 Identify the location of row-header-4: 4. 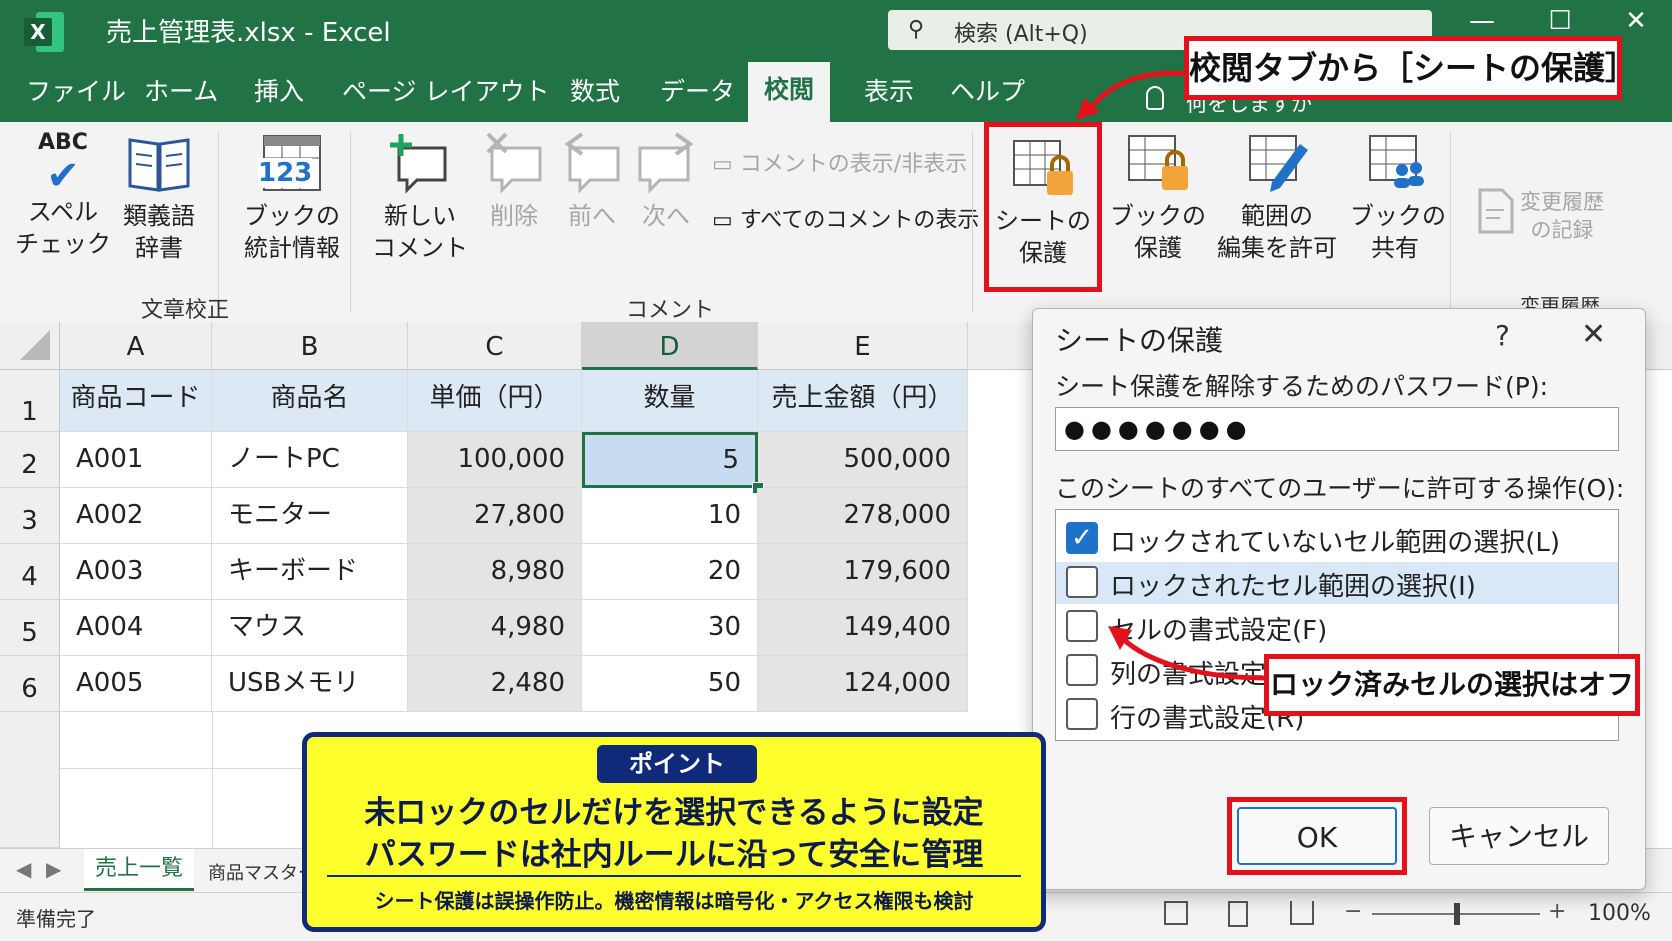
(30, 572).